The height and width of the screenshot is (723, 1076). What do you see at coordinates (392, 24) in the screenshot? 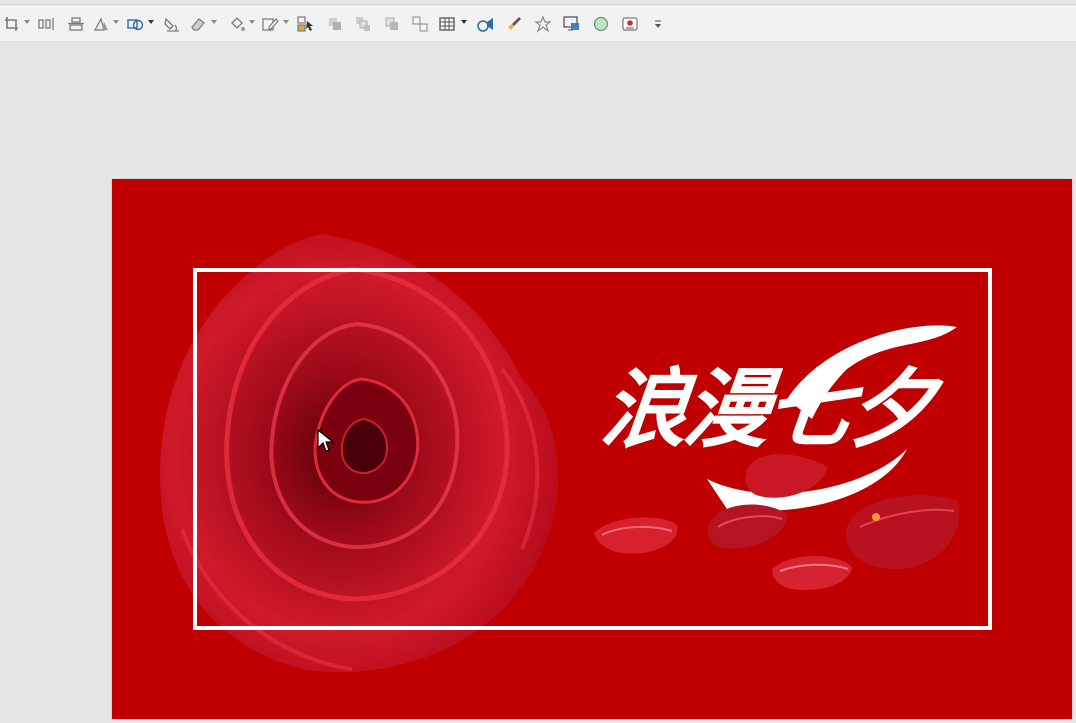
I see `bring-to-front-icon` at bounding box center [392, 24].